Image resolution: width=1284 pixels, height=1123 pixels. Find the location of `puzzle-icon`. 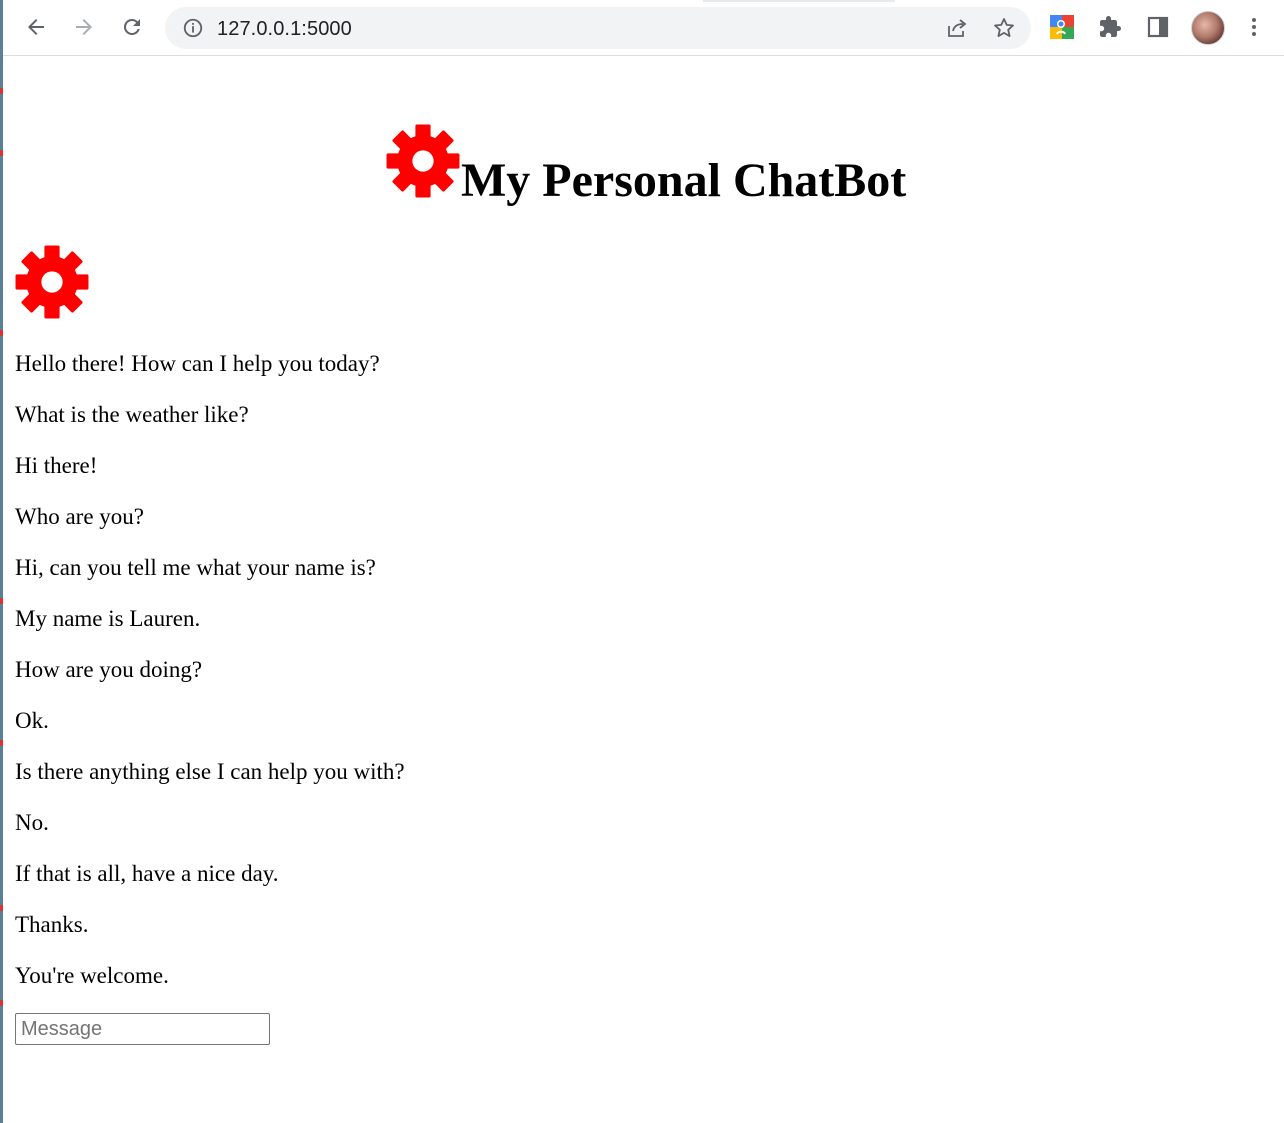

puzzle-icon is located at coordinates (1110, 26).